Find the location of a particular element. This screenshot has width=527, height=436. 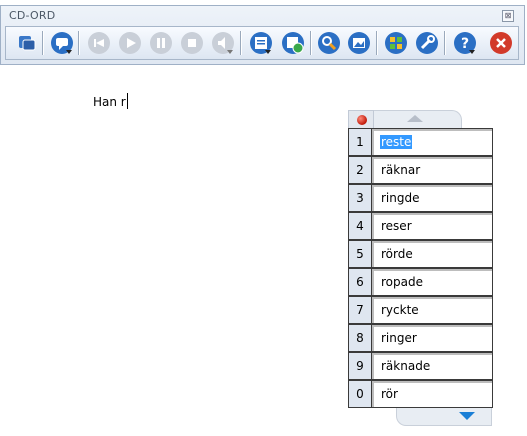

prediction-word: ropade is located at coordinates (402, 282).